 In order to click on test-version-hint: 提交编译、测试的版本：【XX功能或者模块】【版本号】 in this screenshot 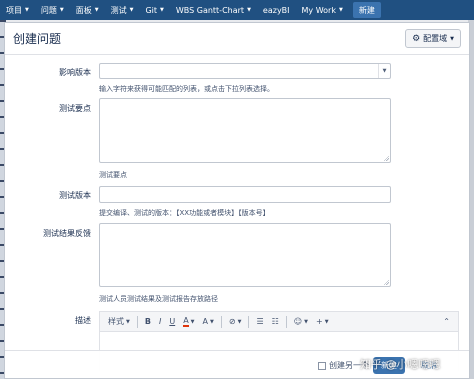, I will do `click(184, 213)`.